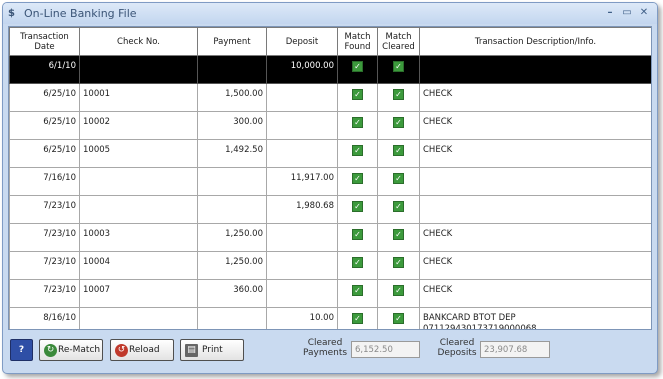  I want to click on app-icon: $, so click(11, 13).